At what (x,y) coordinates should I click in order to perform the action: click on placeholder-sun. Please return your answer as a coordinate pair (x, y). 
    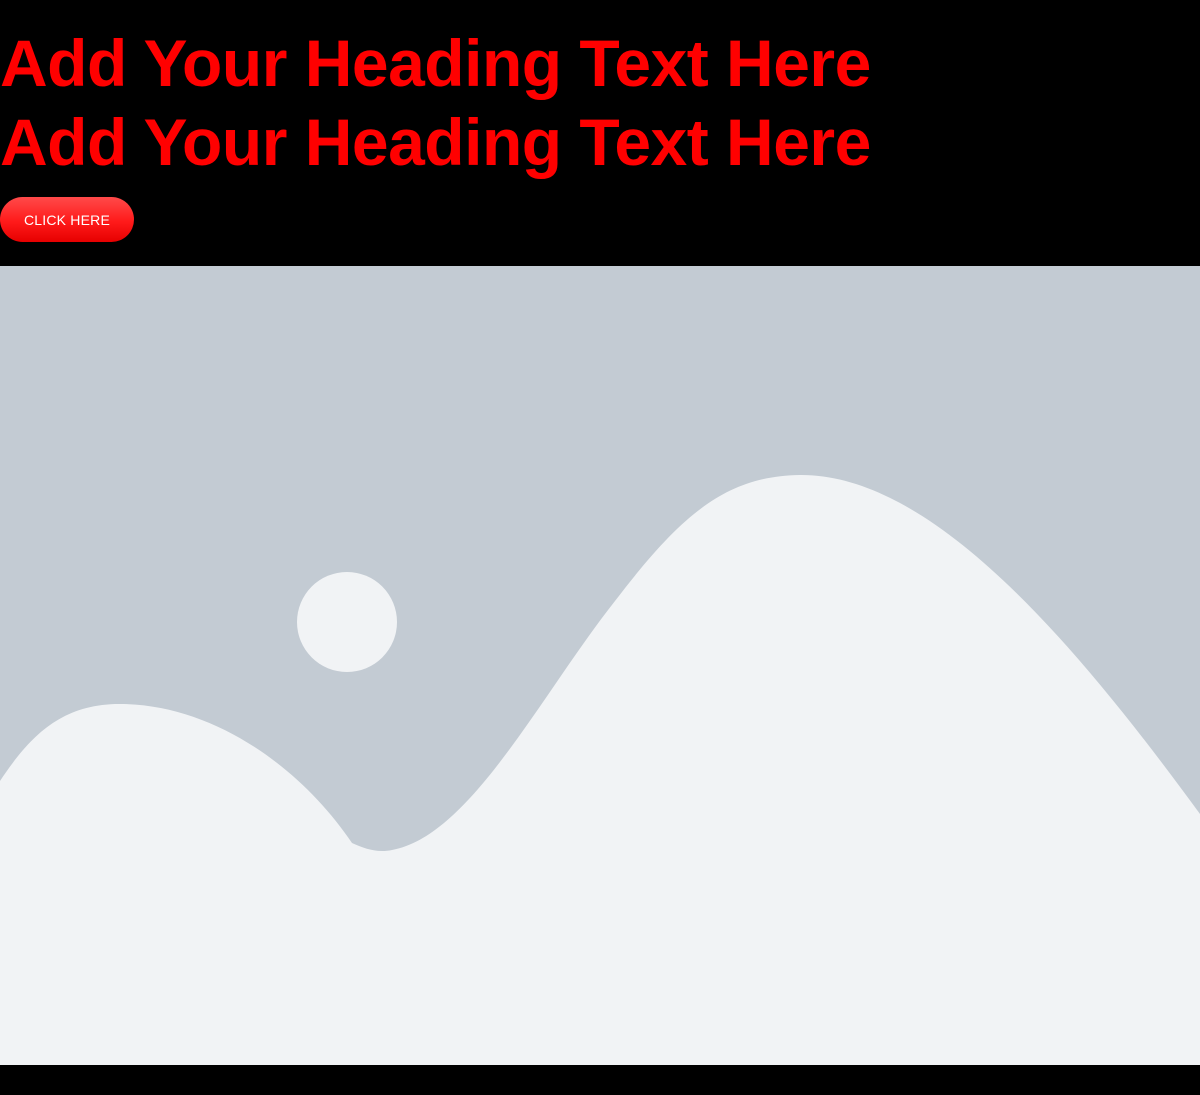
    Looking at the image, I should click on (347, 622).